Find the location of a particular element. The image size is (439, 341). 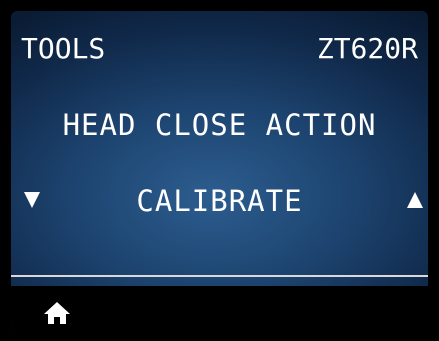

setting-value-selector: CALIBRATE is located at coordinates (219, 201).